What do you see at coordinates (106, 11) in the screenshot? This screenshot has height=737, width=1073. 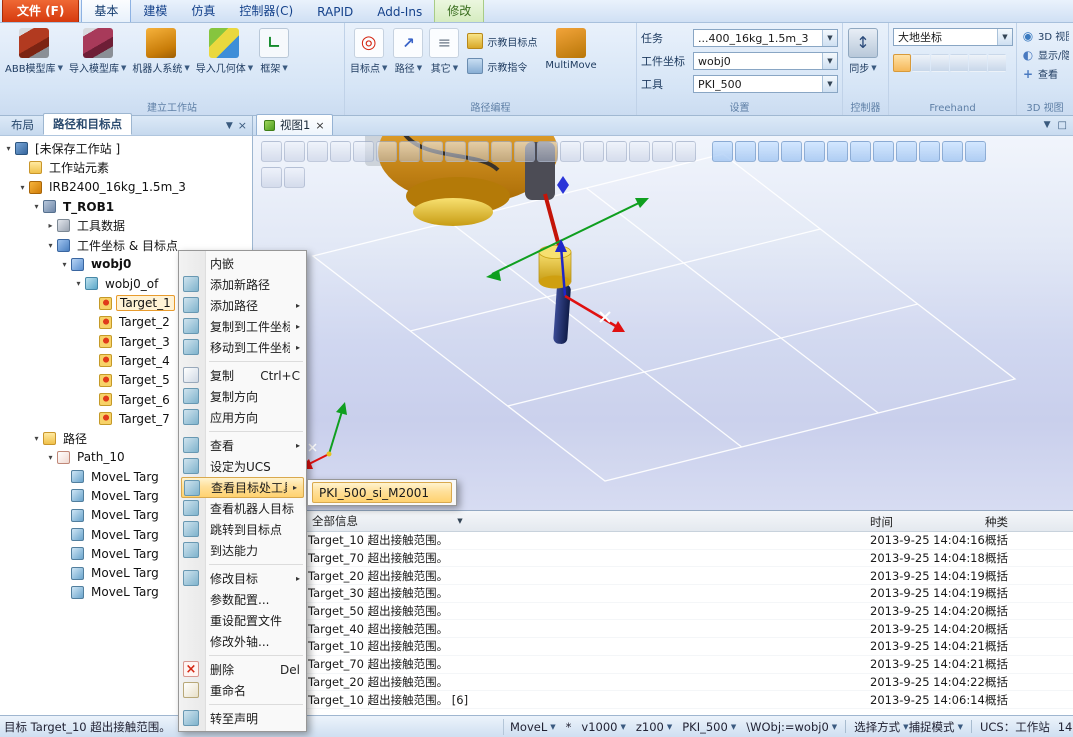 I see `ribbon-tab-1: 基本` at bounding box center [106, 11].